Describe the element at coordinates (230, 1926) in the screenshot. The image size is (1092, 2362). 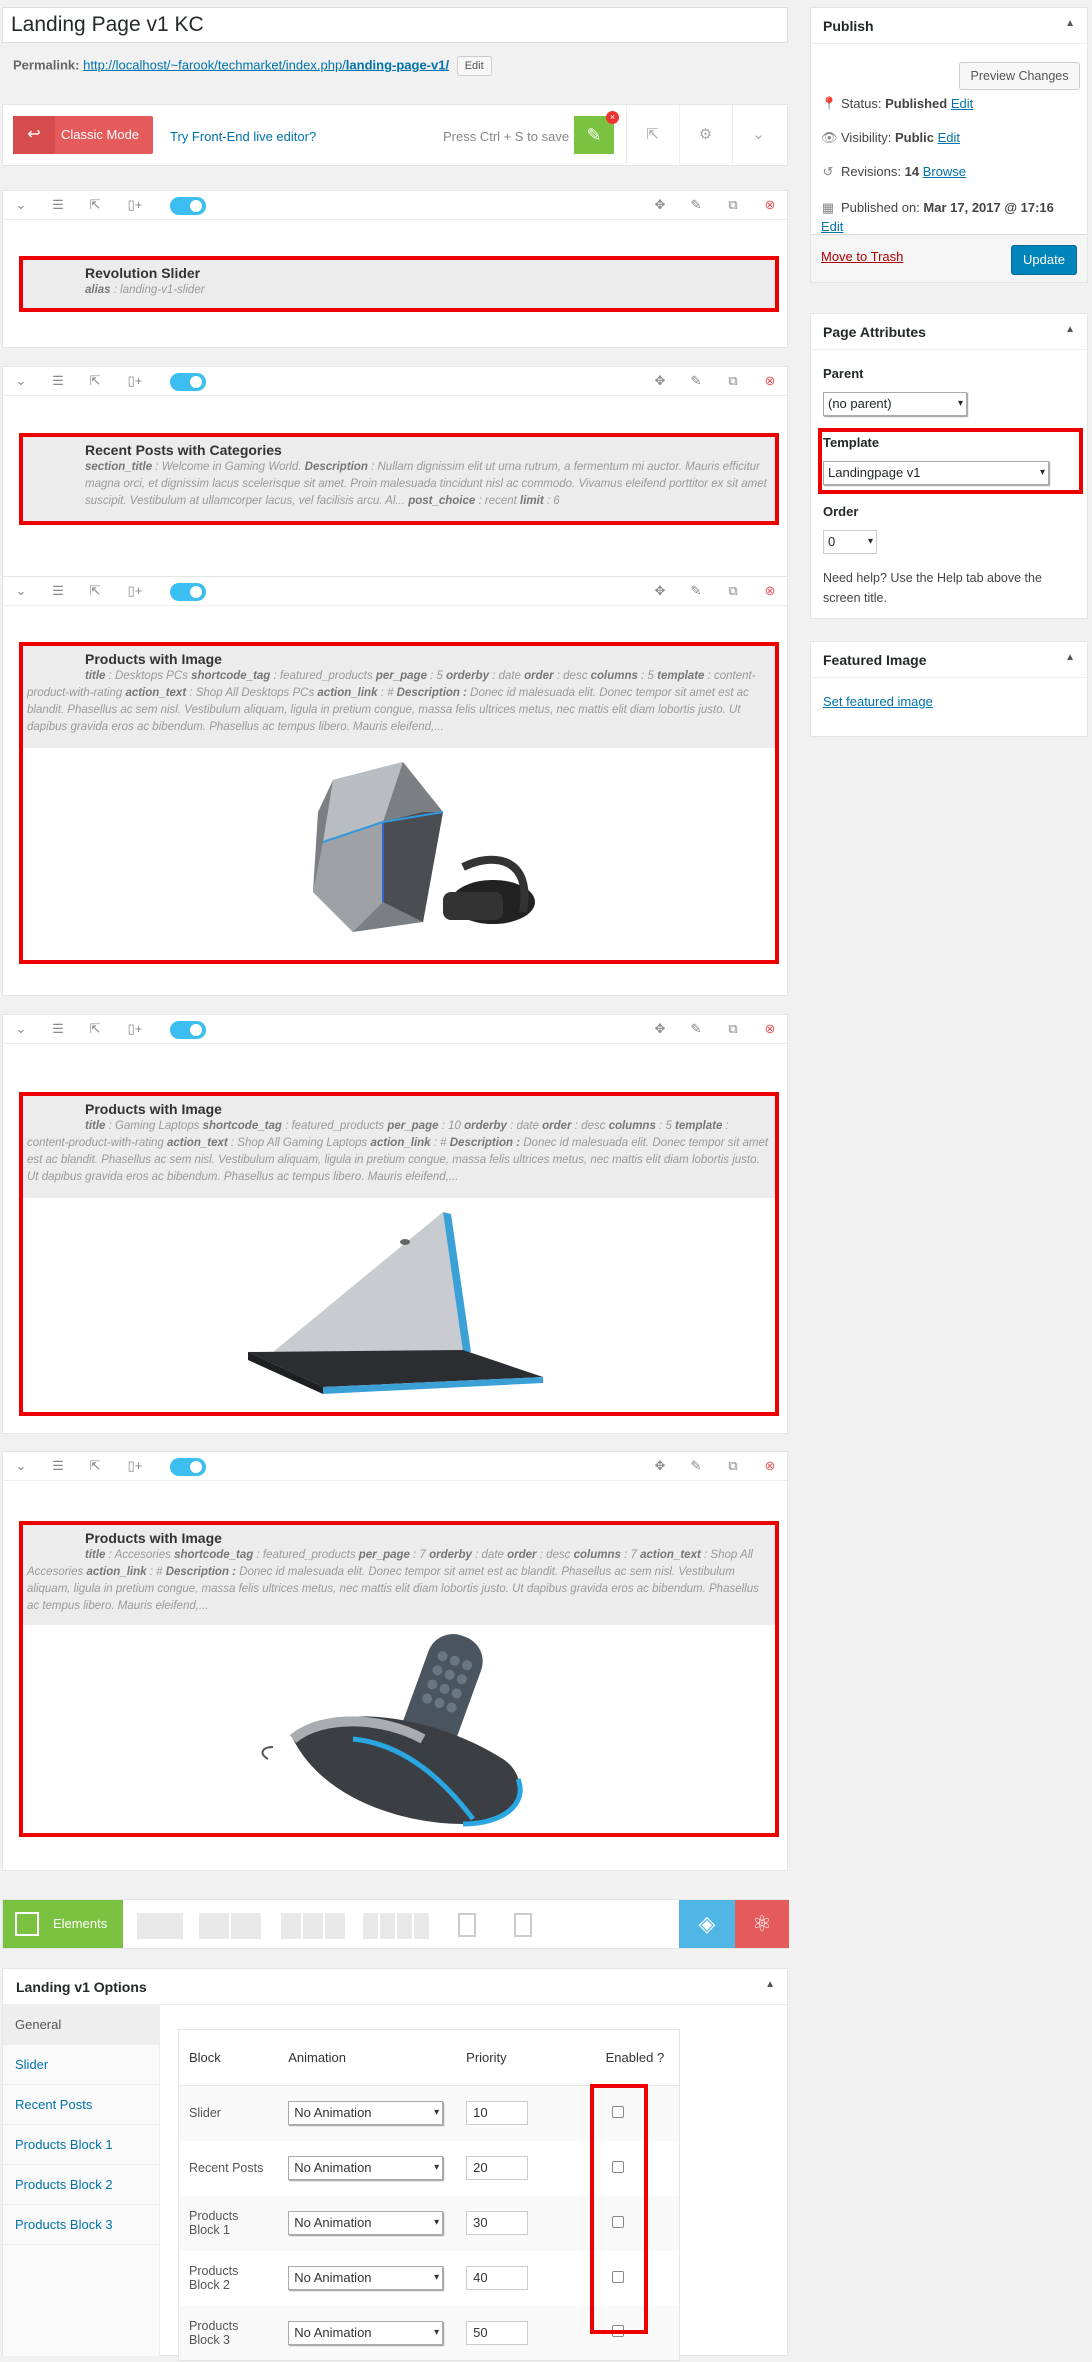
I see `layout-2-columns` at that location.